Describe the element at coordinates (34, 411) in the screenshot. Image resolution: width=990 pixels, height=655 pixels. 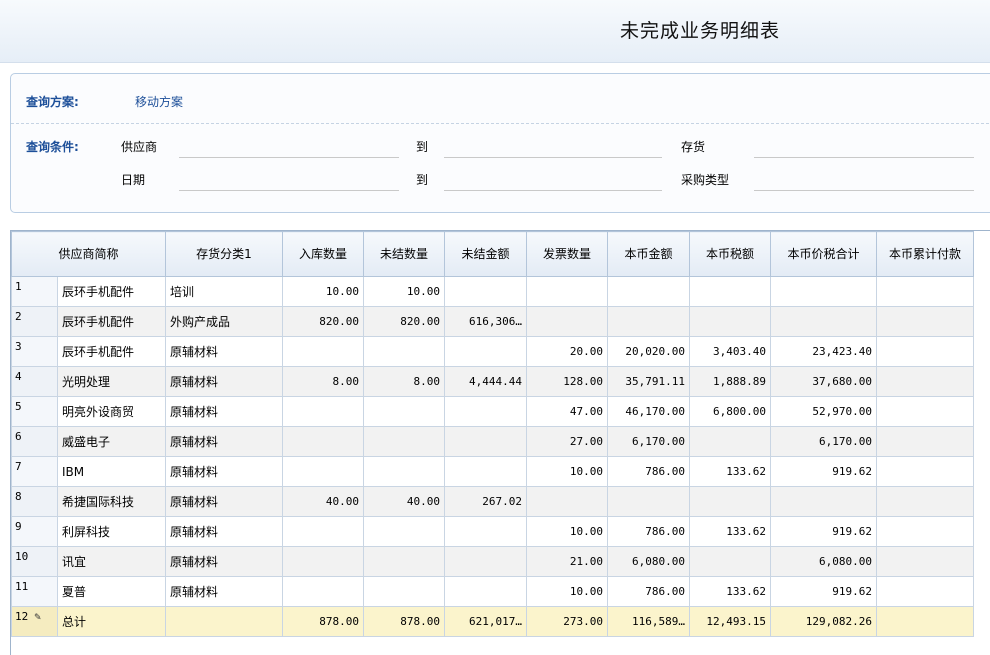
I see `row-index-cell: 5` at that location.